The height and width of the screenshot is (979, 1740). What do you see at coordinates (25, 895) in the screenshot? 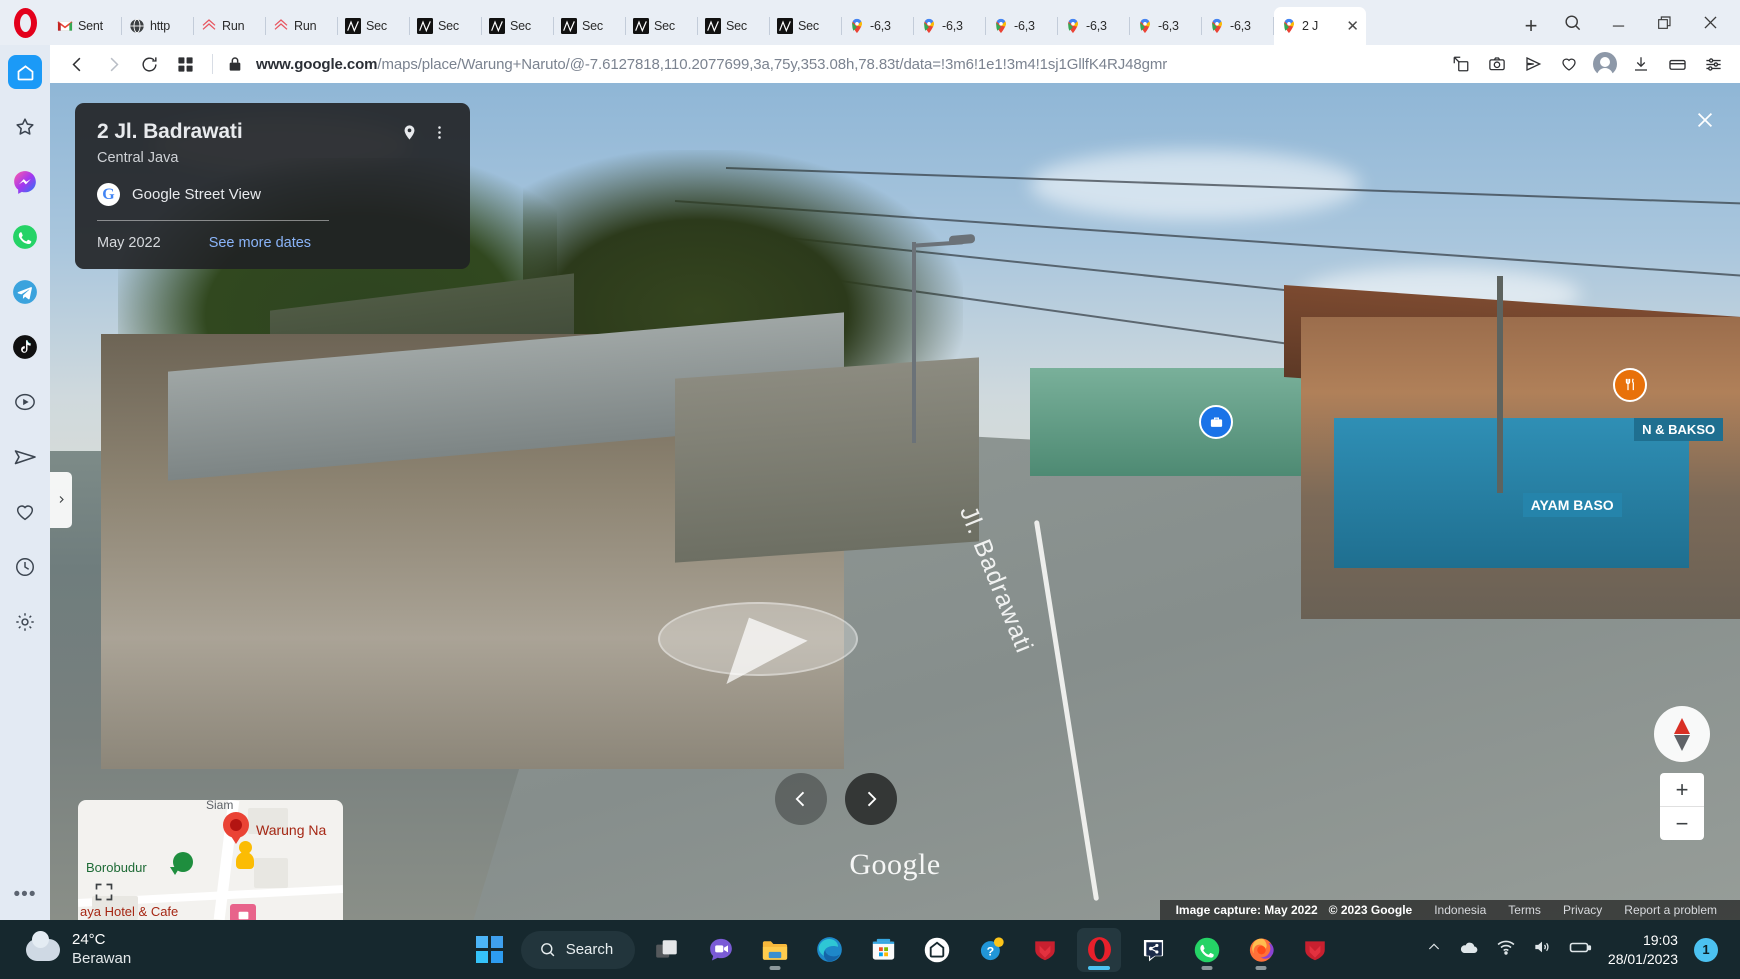
I see `sidebar-more-button: •••` at bounding box center [25, 895].